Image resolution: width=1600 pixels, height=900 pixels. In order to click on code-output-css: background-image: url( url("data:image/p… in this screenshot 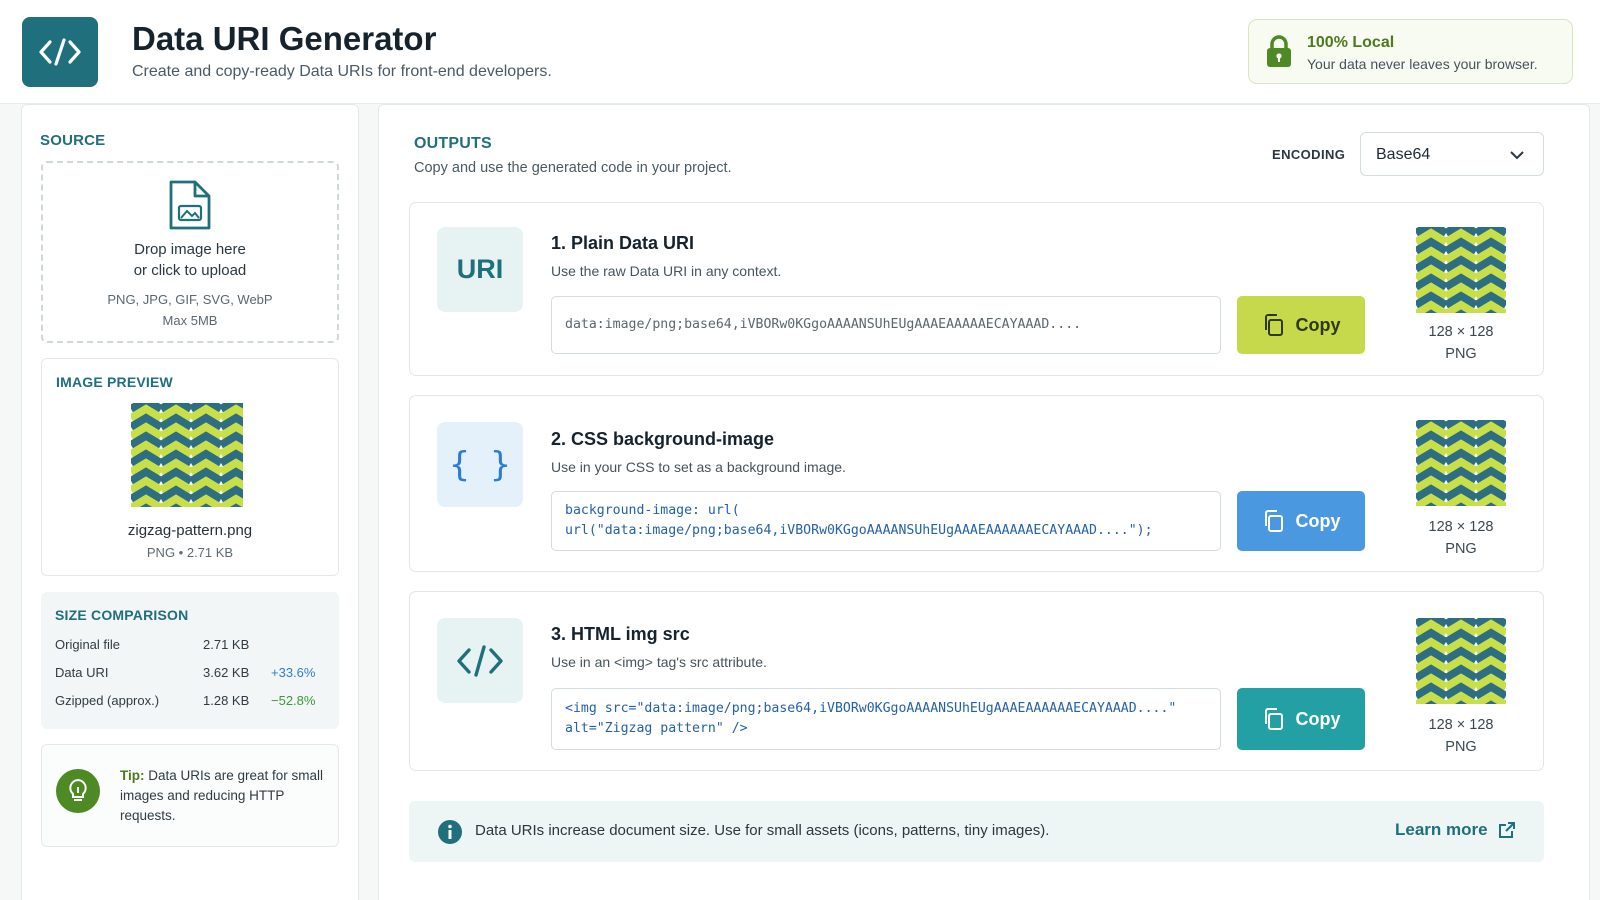, I will do `click(886, 521)`.